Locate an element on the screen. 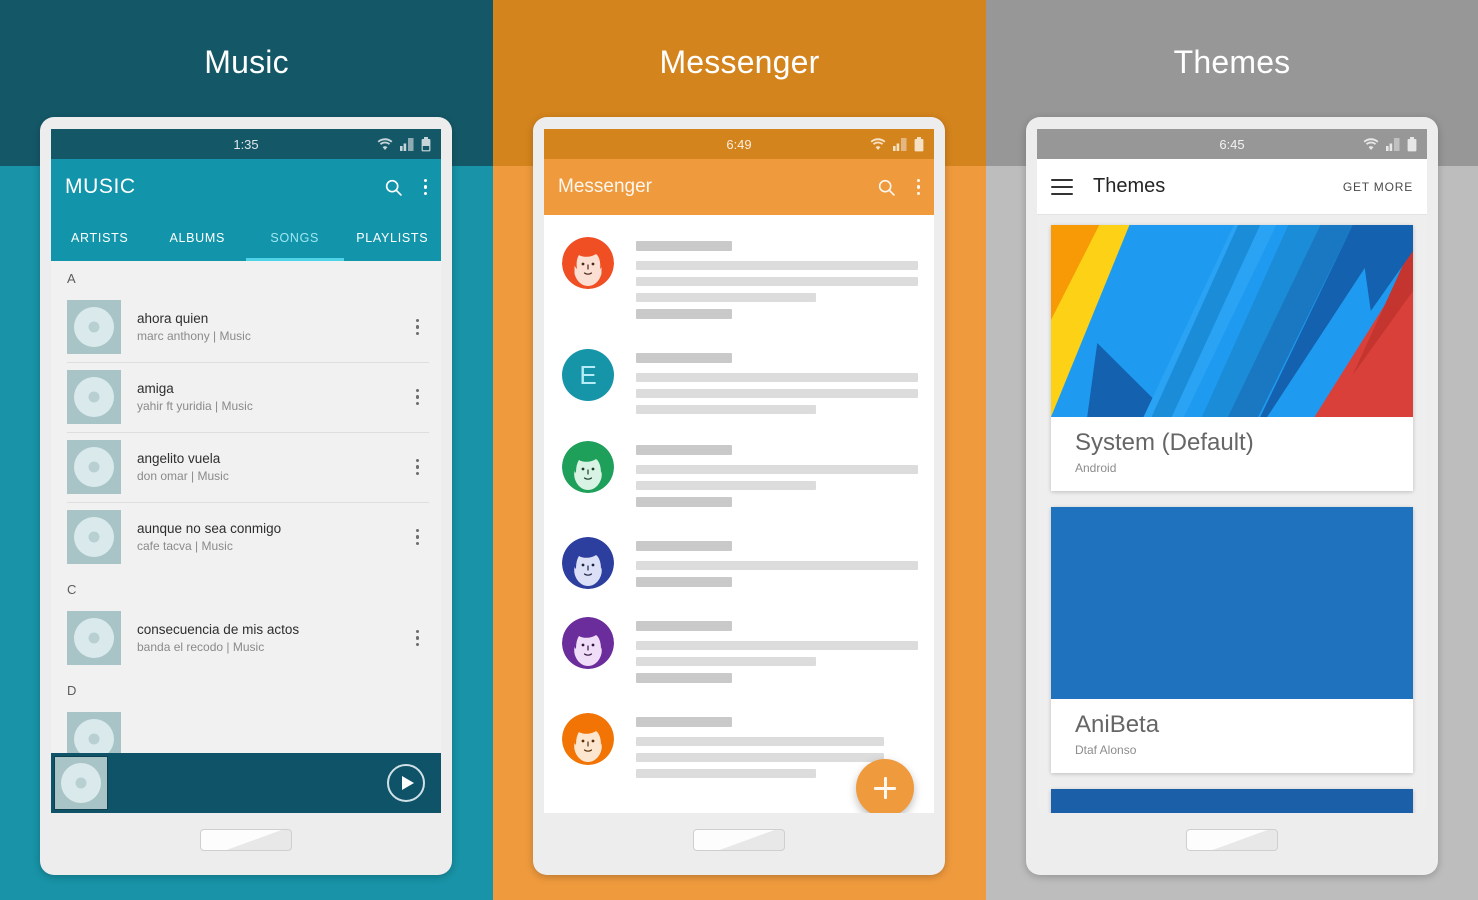  theme-author: Android is located at coordinates (1096, 467).